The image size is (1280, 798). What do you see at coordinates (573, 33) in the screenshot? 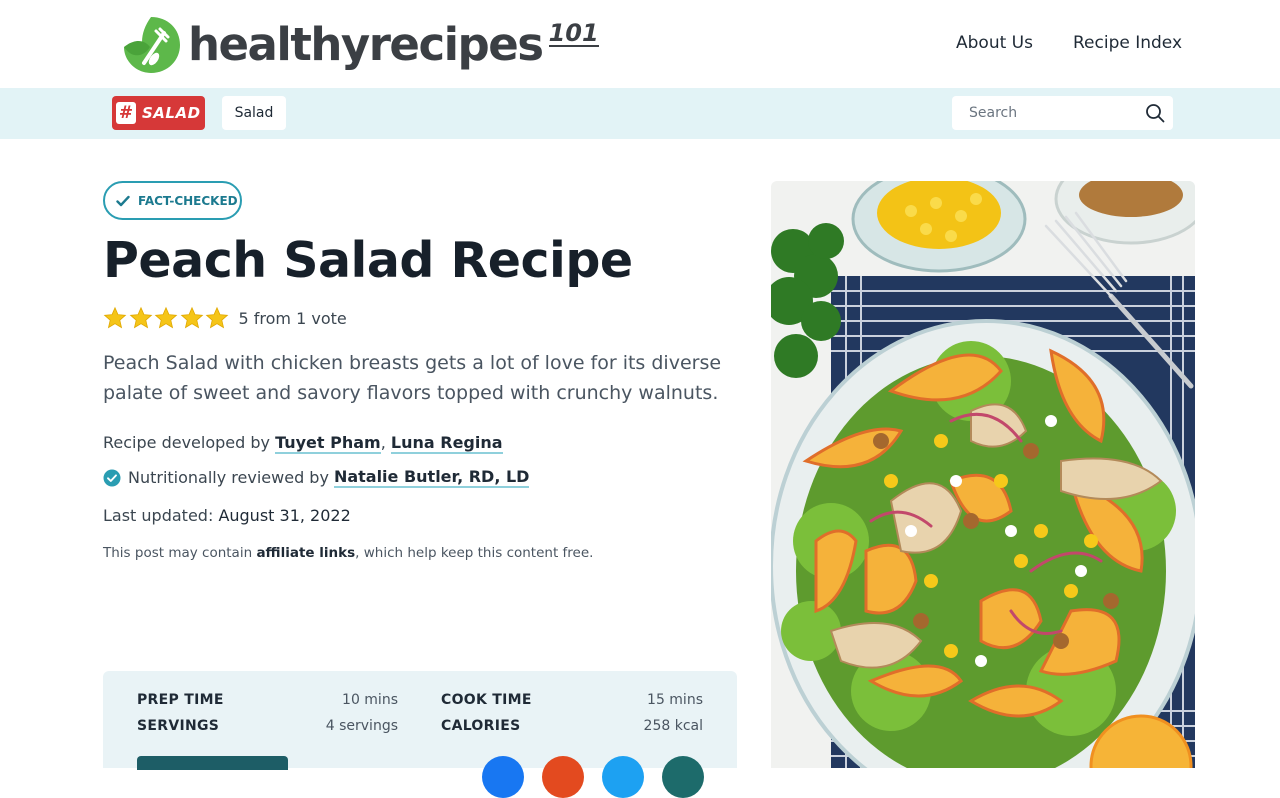
I see `logo-superscript: 101` at bounding box center [573, 33].